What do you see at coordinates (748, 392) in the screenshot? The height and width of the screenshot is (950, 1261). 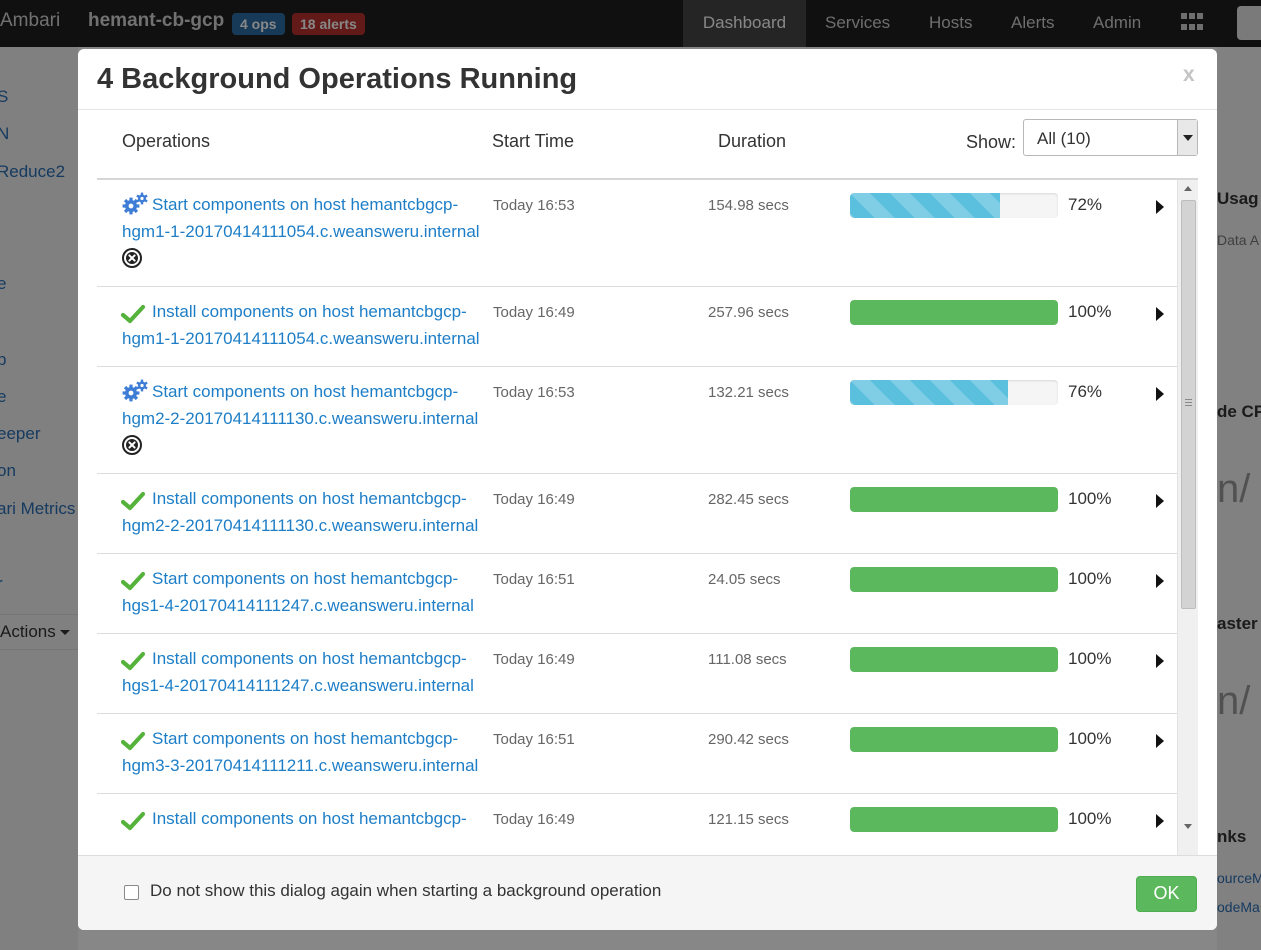 I see `operation-duration: 132.21 secs` at bounding box center [748, 392].